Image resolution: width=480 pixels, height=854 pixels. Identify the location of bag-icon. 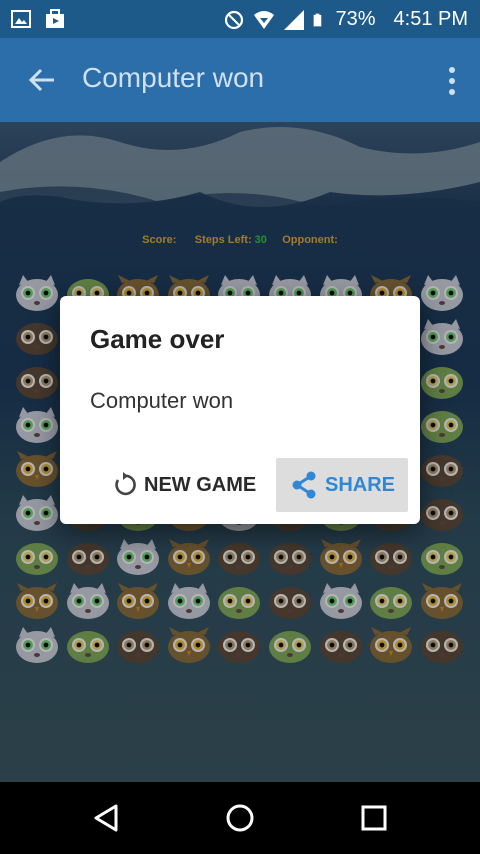
(55, 18).